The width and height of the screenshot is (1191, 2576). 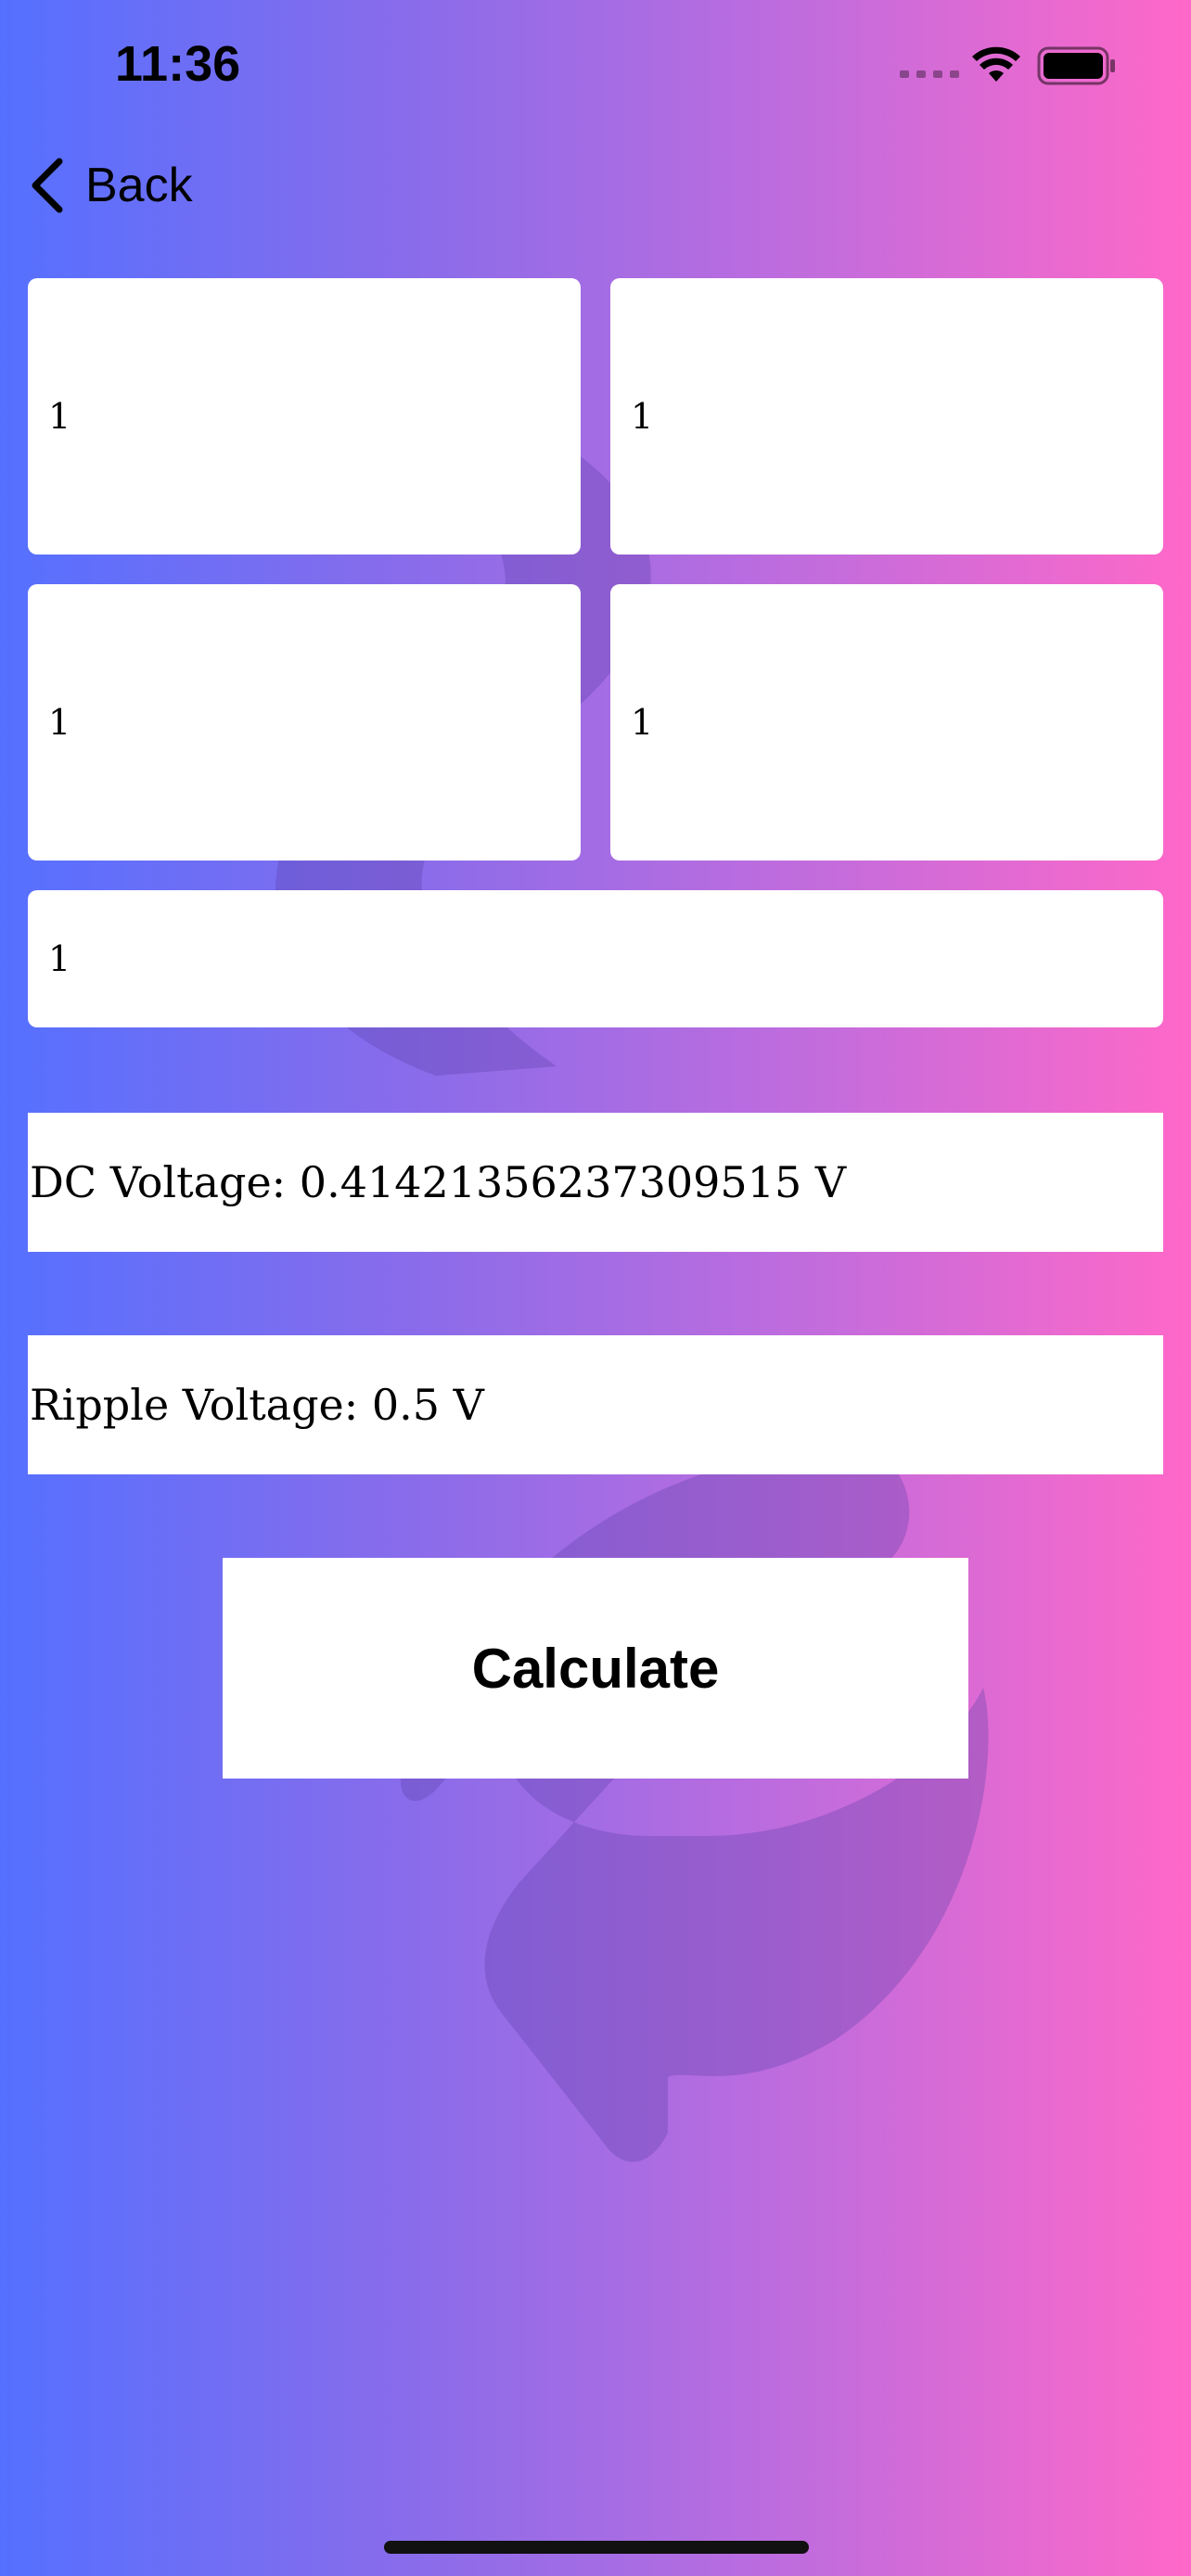 I want to click on back-button: Back, so click(x=111, y=186).